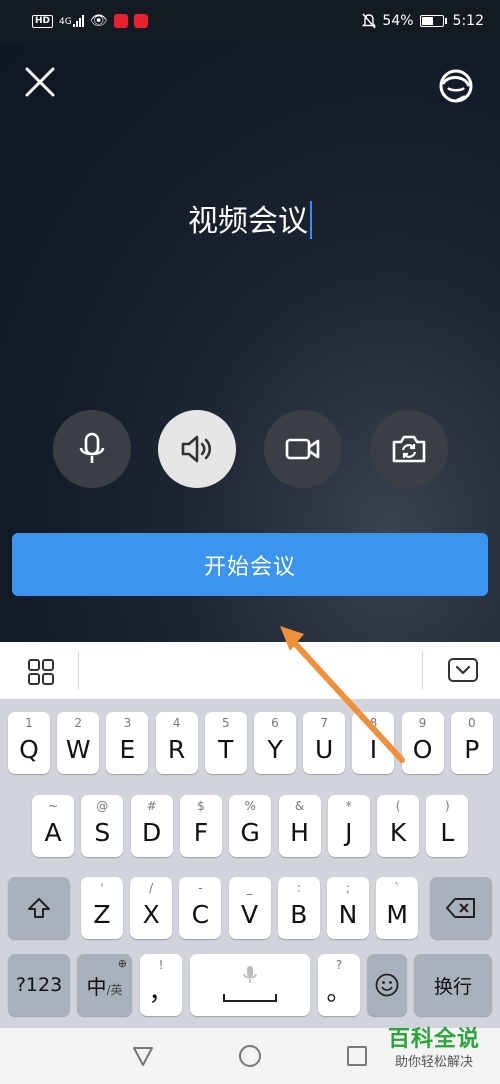 This screenshot has width=500, height=1084. What do you see at coordinates (250, 985) in the screenshot?
I see `space-key` at bounding box center [250, 985].